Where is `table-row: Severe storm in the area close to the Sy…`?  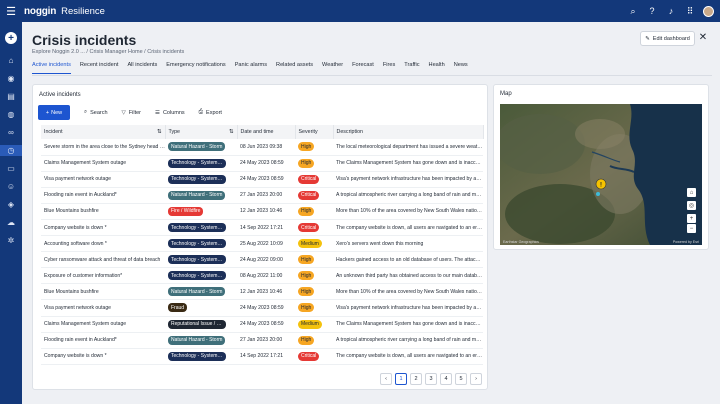 table-row: Severe storm in the area close to the Sy… is located at coordinates (262, 147).